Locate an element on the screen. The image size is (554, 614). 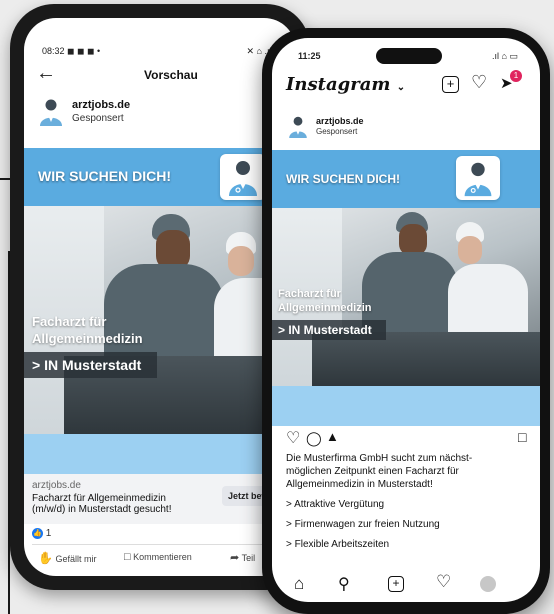
fb-avatar is located at coordinates (51, 111).